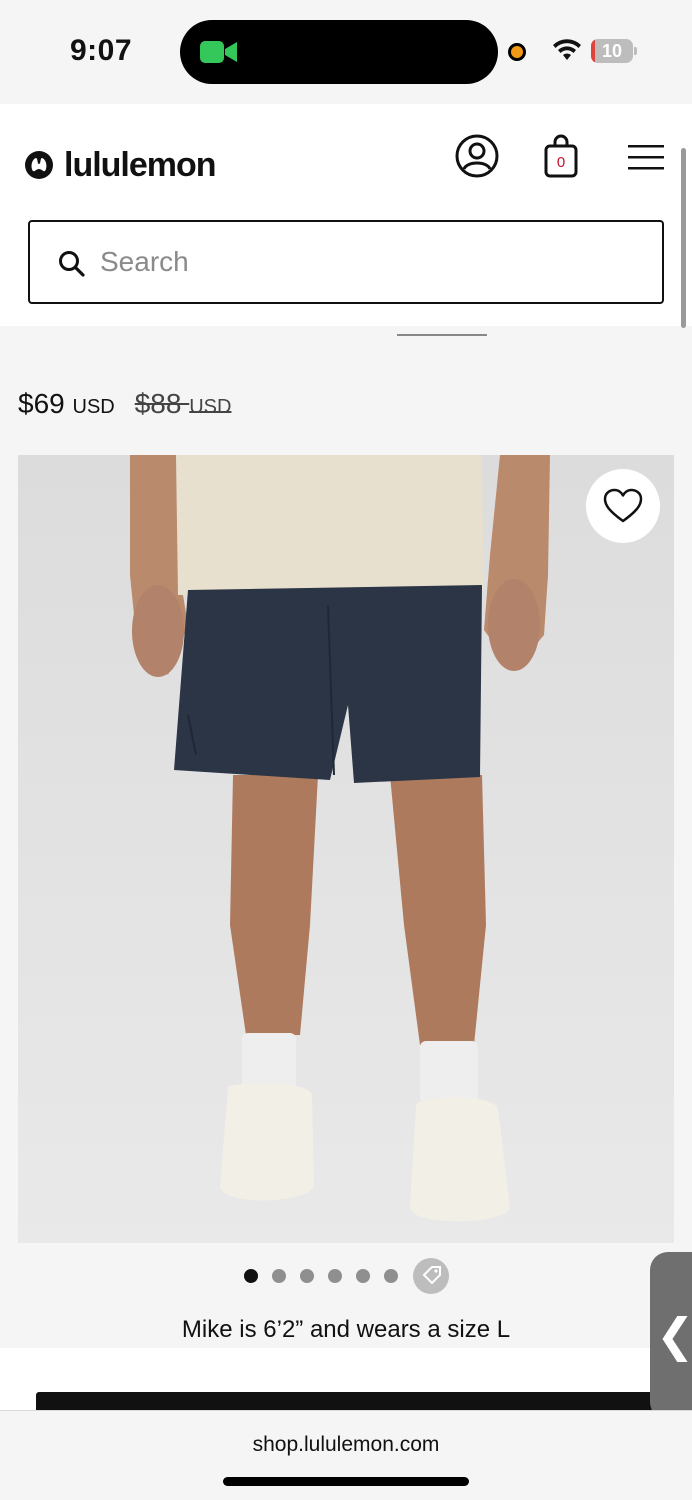 The image size is (692, 1500). What do you see at coordinates (561, 162) in the screenshot?
I see `bag-count: 0` at bounding box center [561, 162].